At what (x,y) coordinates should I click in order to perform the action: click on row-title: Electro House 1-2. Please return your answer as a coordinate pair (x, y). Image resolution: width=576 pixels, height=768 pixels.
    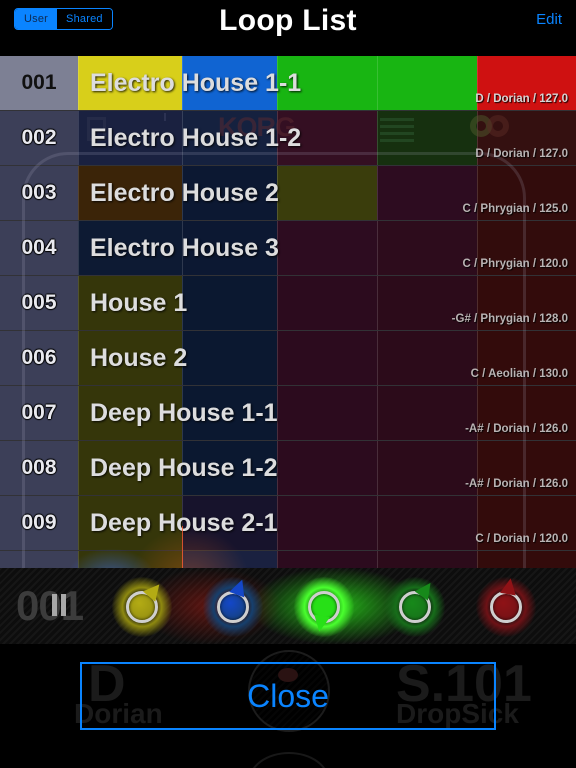
    Looking at the image, I should click on (196, 137).